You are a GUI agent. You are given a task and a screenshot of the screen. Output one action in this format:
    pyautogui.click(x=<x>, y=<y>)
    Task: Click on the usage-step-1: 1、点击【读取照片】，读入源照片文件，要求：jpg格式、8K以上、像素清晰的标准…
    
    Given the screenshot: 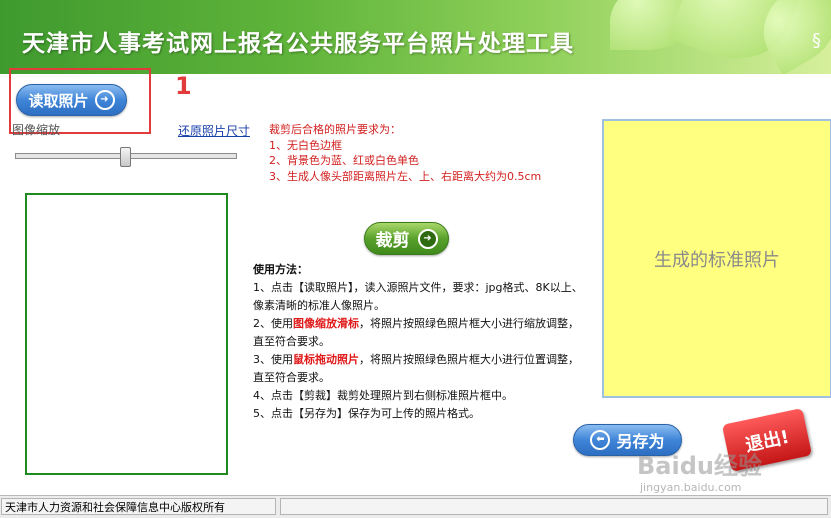 What is the action you would take?
    pyautogui.click(x=418, y=296)
    